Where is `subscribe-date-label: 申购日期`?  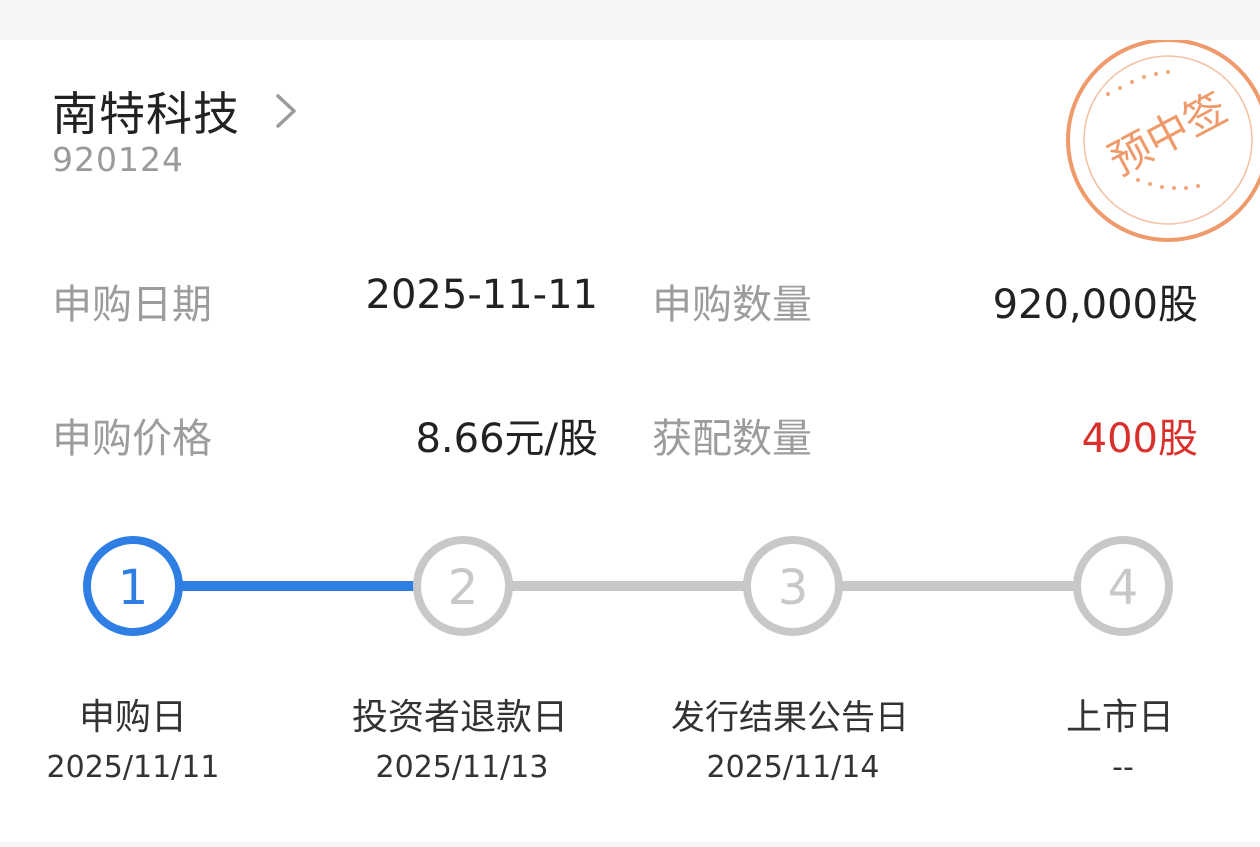 subscribe-date-label: 申购日期 is located at coordinates (132, 305).